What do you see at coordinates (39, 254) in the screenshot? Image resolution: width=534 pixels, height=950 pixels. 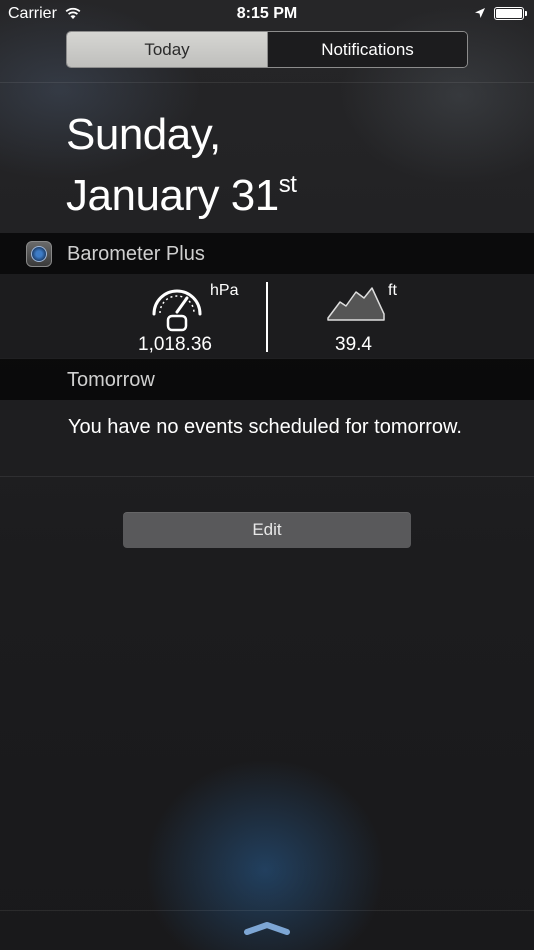 I see `barometer-app-icon` at bounding box center [39, 254].